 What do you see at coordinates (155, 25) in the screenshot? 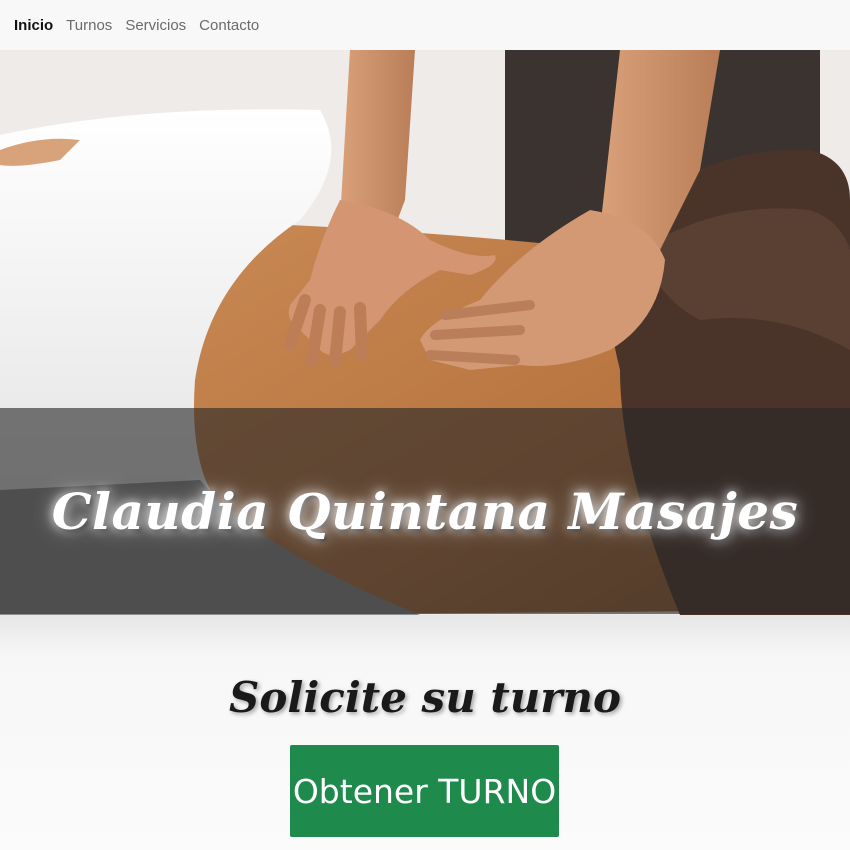
I see `nav-link-servicios: Servicios` at bounding box center [155, 25].